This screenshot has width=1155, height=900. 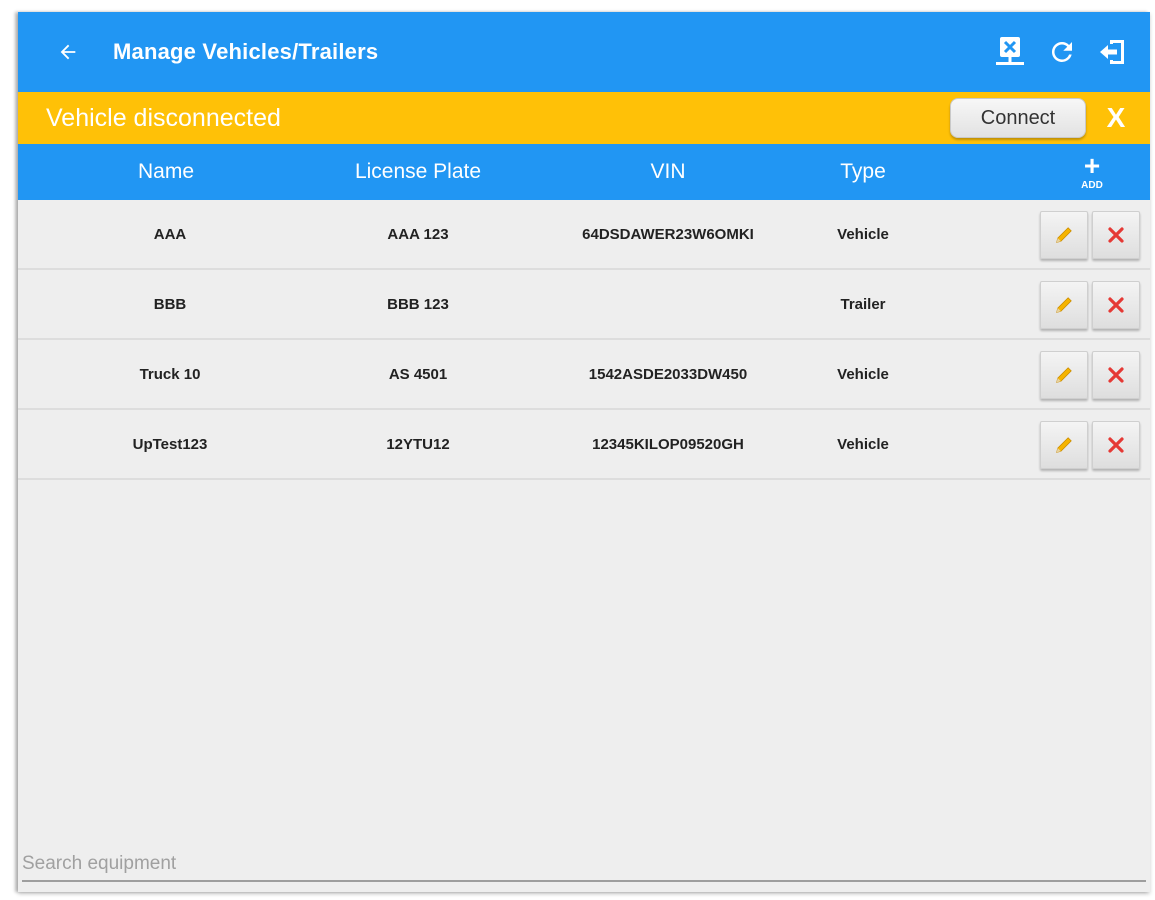 I want to click on cell-vin: 1542ASDE2033DW450, so click(x=668, y=374).